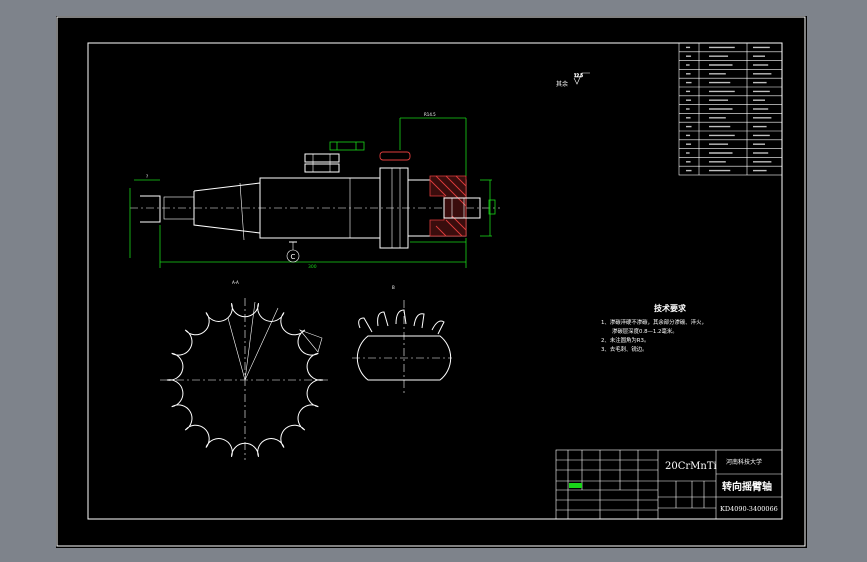 This screenshot has height=562, width=867. I want to click on university: 河南科技大学, so click(744, 462).